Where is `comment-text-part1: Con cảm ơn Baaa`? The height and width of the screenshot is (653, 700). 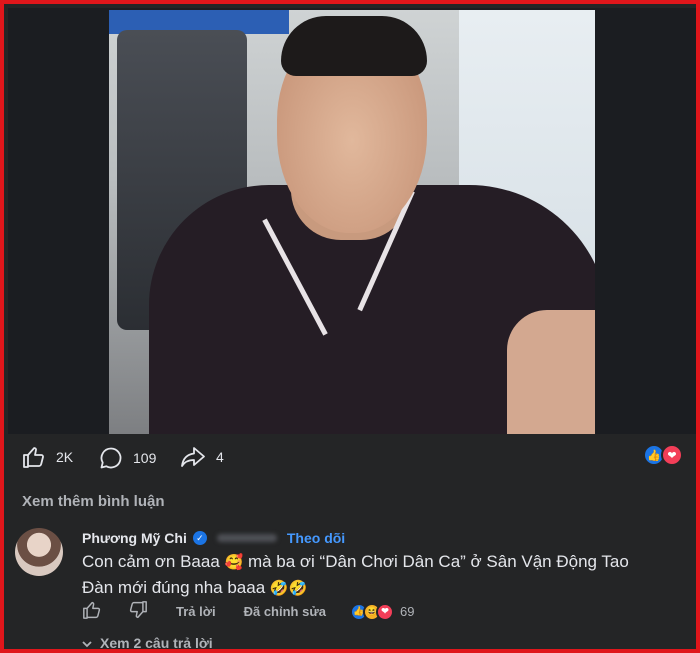 comment-text-part1: Con cảm ơn Baaa is located at coordinates (151, 561).